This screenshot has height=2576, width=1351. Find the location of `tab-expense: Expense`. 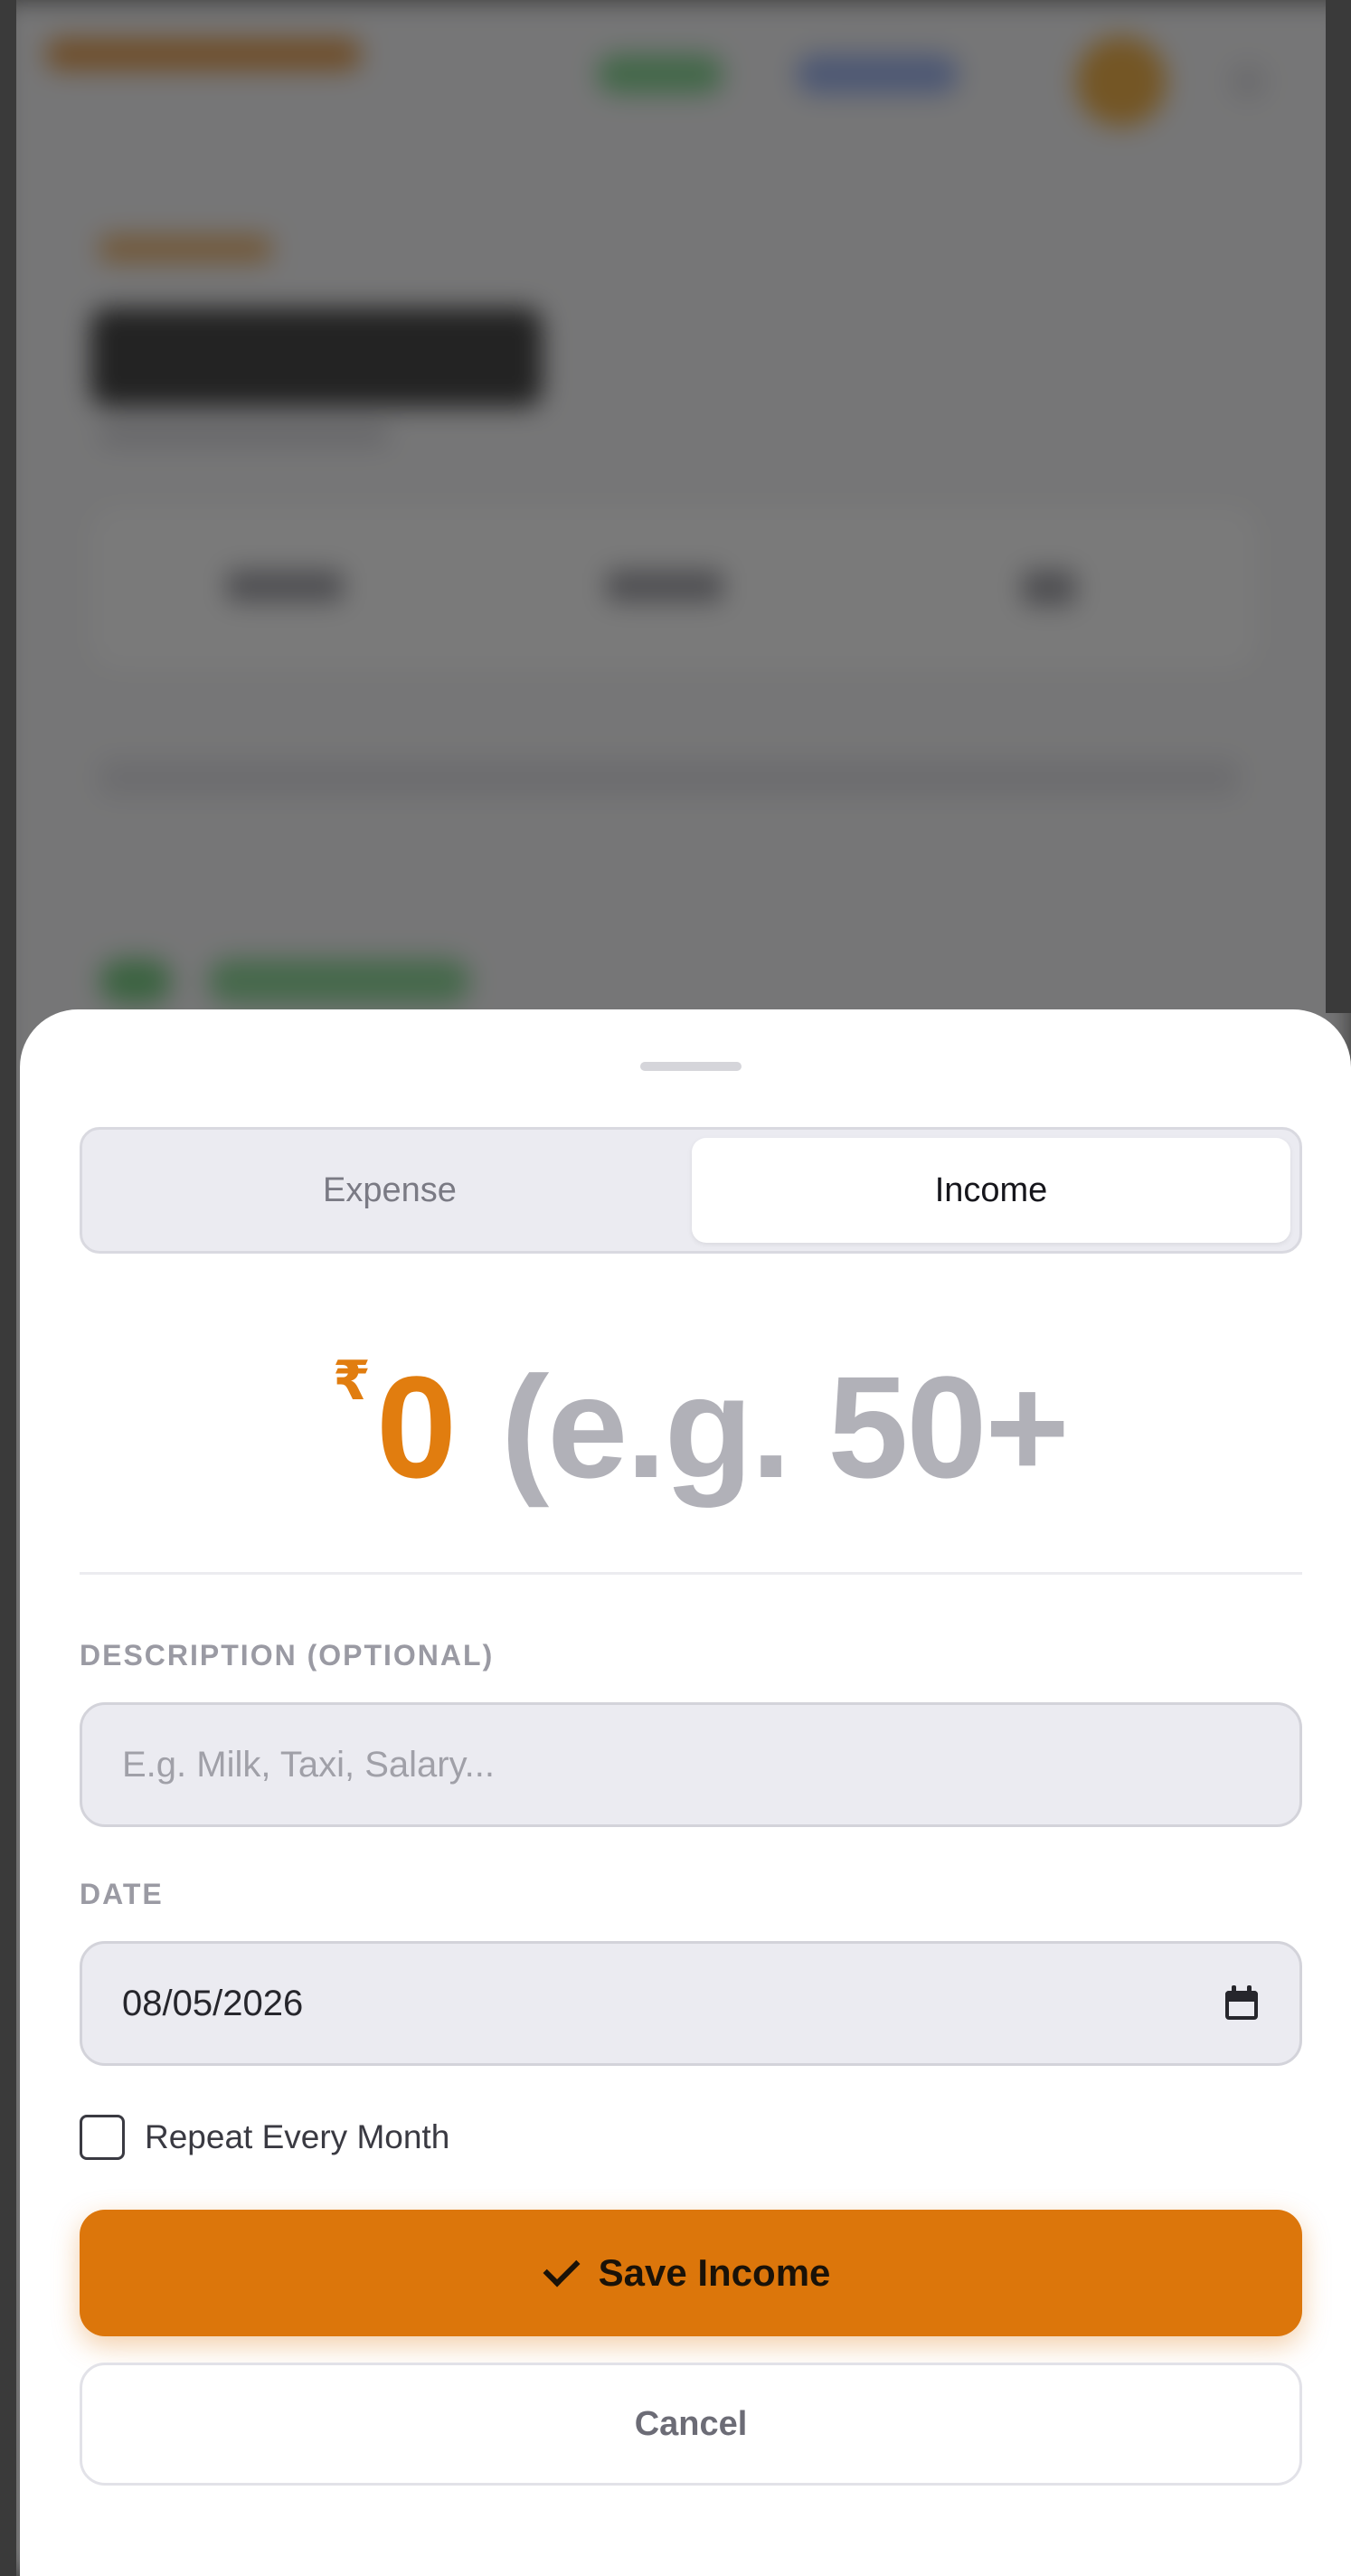

tab-expense: Expense is located at coordinates (389, 1190).